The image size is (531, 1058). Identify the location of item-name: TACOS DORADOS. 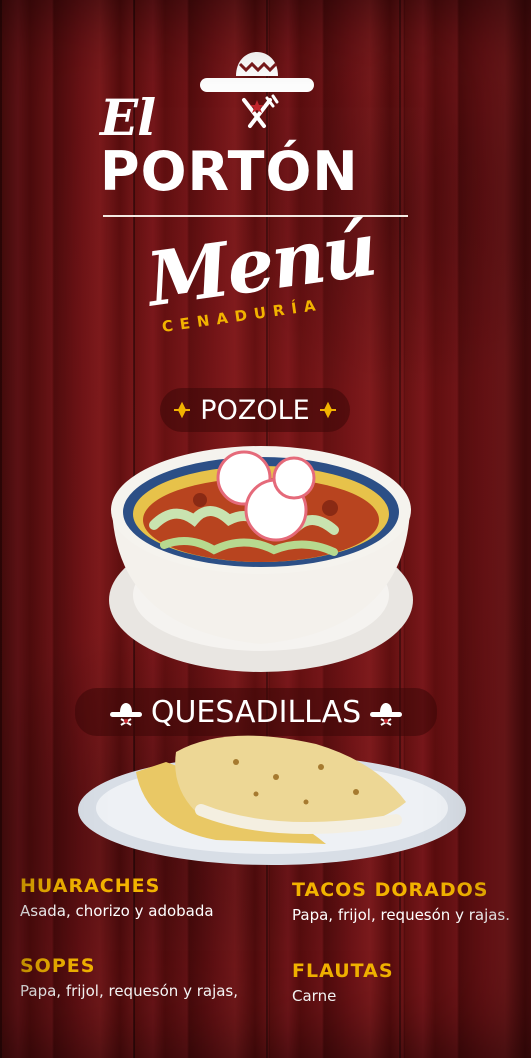
(390, 890).